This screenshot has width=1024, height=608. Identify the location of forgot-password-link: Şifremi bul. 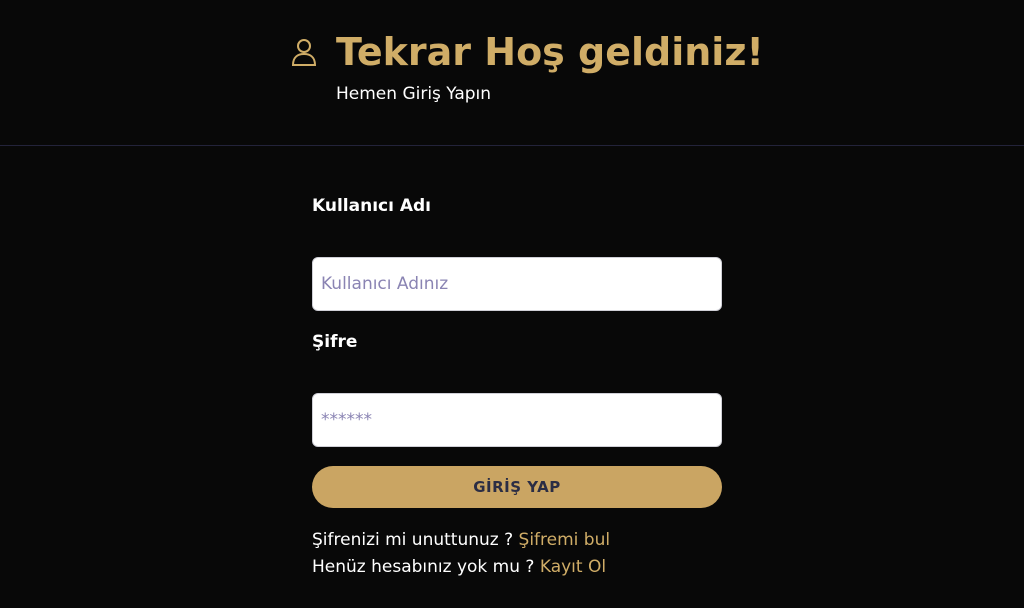
(565, 540).